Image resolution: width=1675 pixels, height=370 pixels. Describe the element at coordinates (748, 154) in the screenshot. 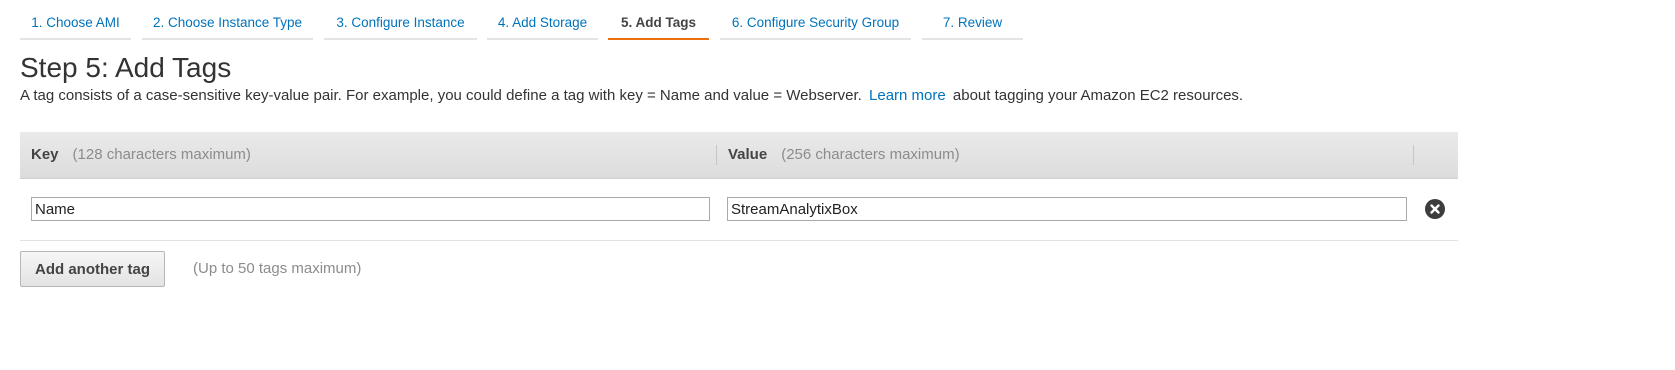

I see `value-column-title: Value` at that location.